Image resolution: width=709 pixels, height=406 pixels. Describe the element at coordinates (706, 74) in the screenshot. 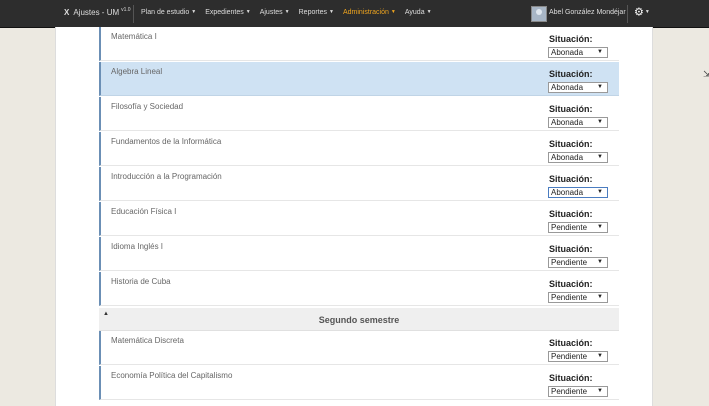

I see `resize-cursor-icon: ⇲` at that location.